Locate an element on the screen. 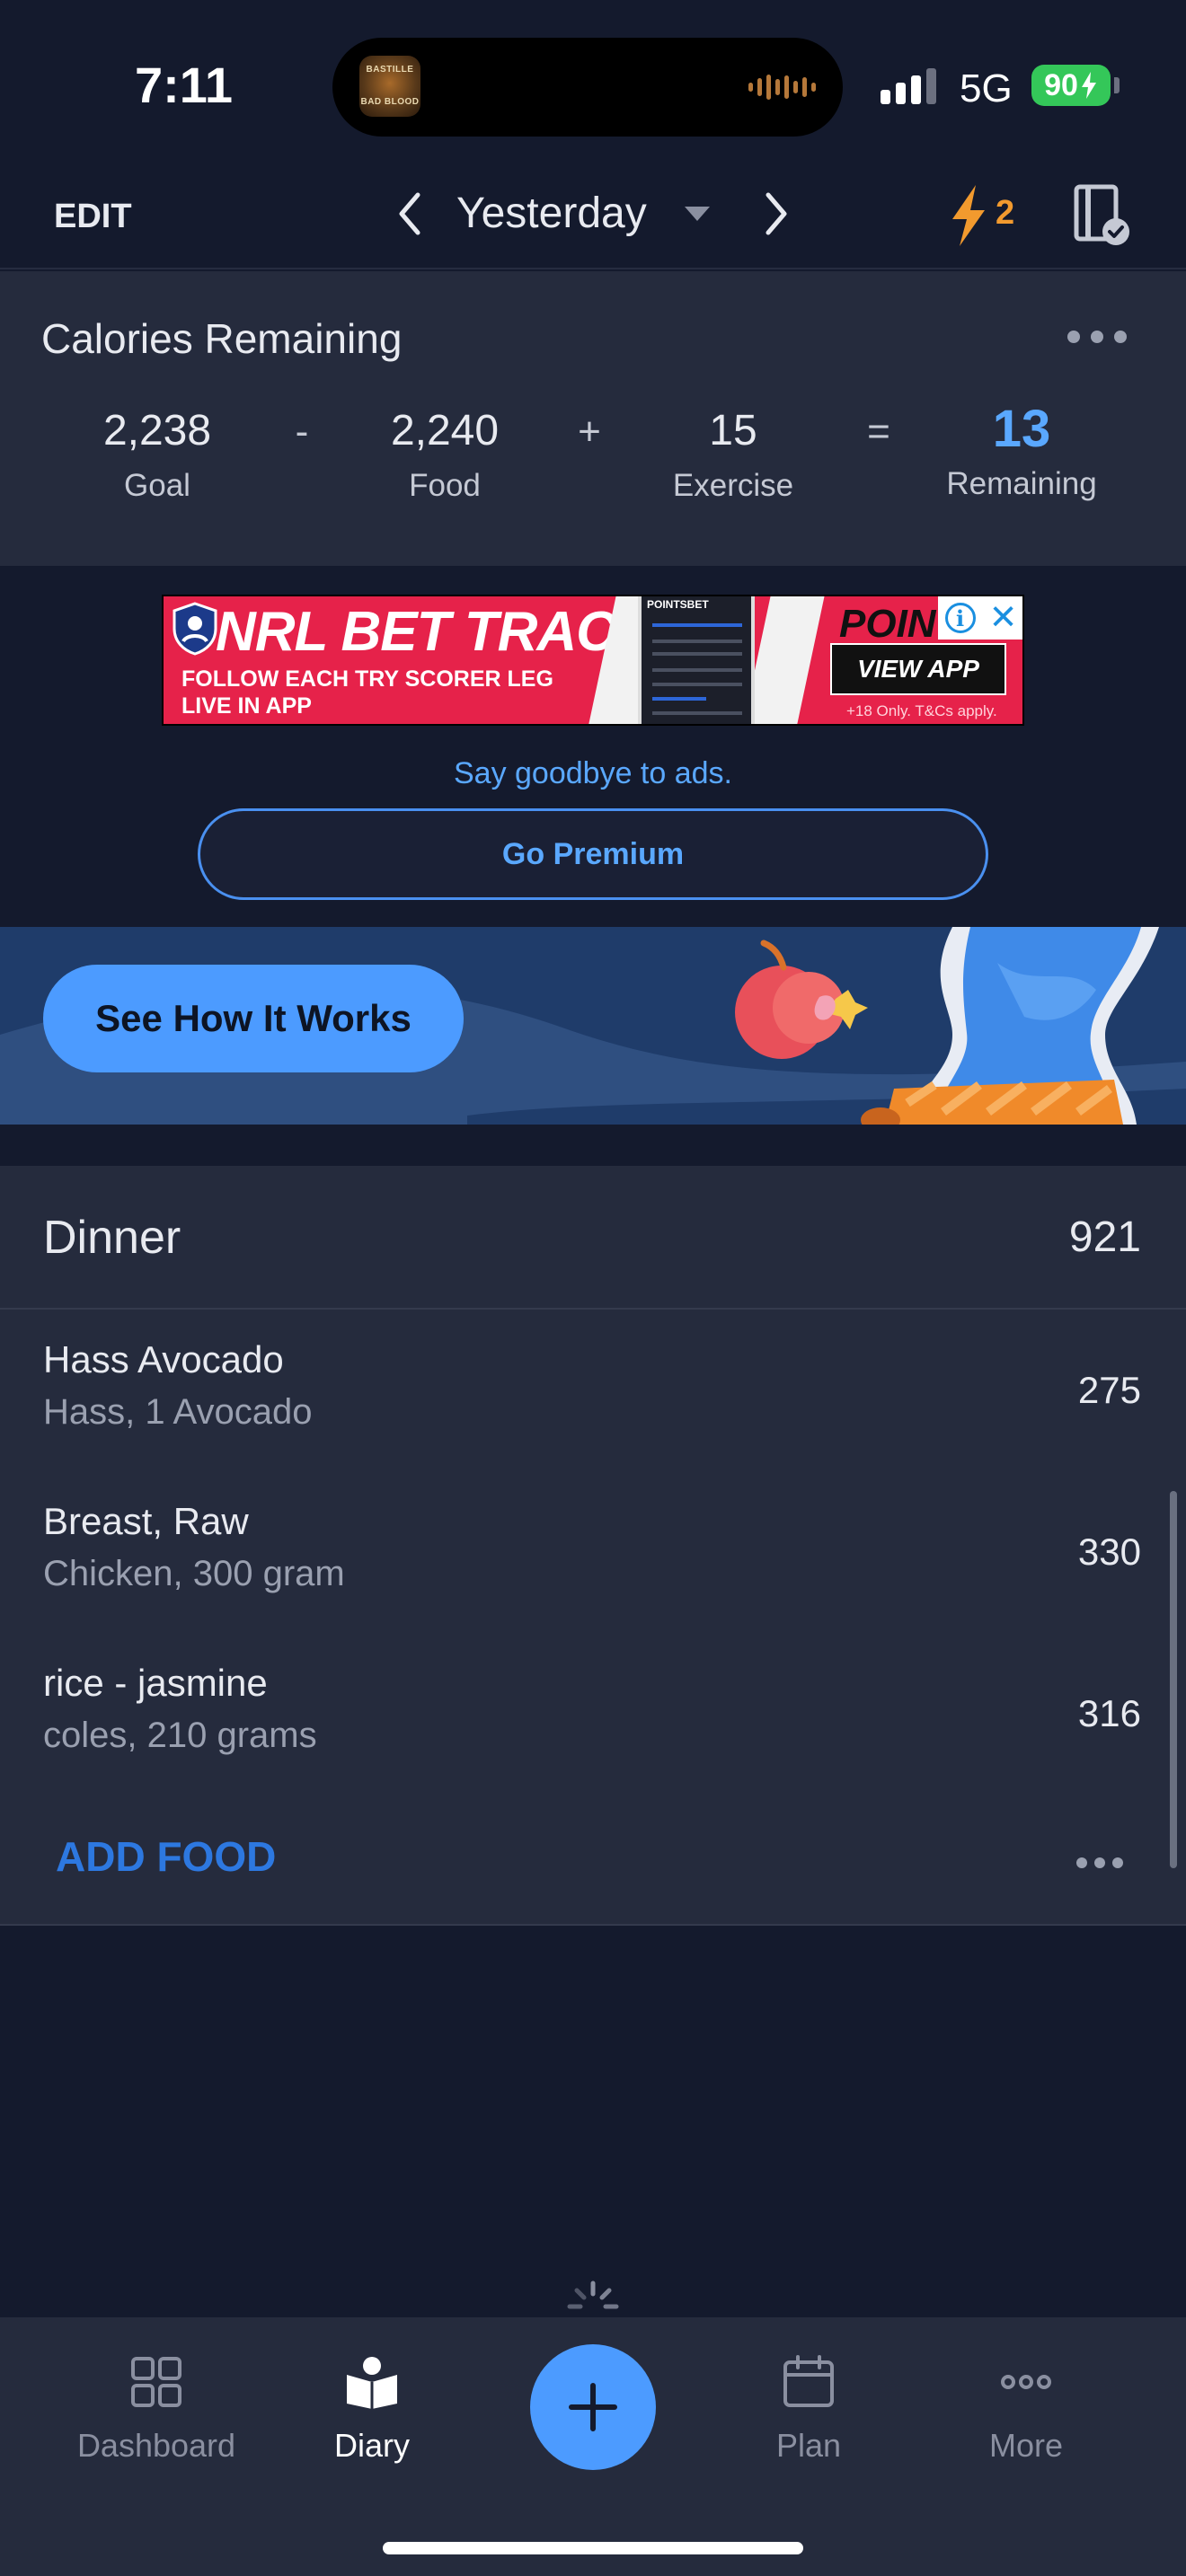  dropdown-caret-icon is located at coordinates (697, 214).